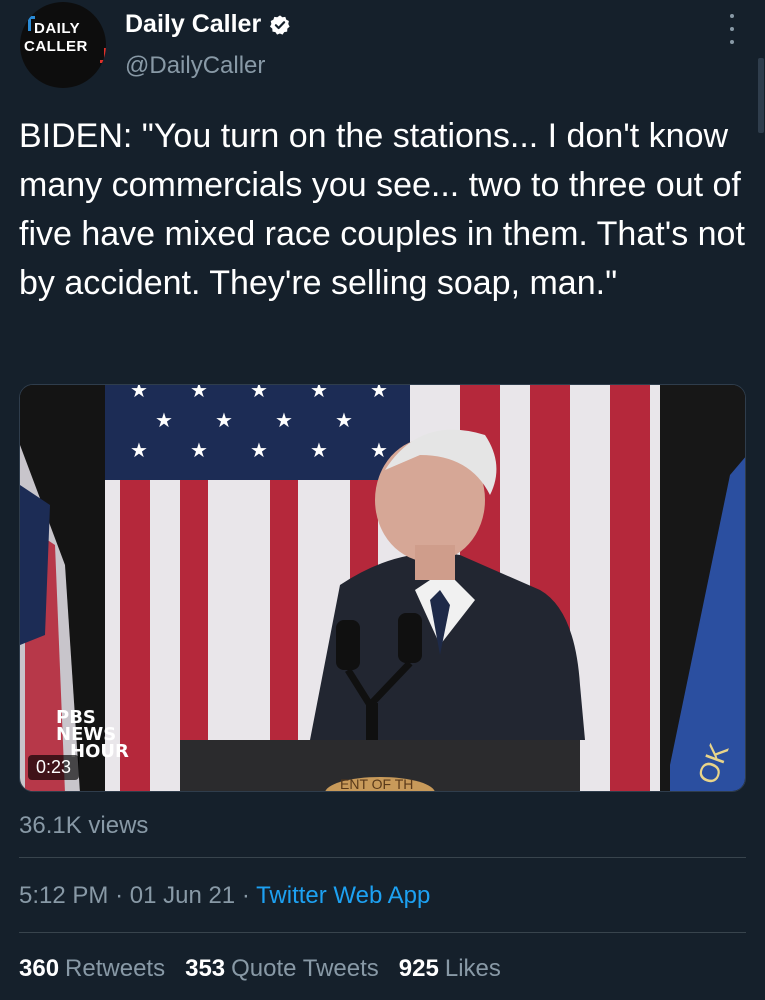 This screenshot has width=765, height=1000. I want to click on engagement-stats: 360 Retweets 353 Quote Tweets 925 Likes, so click(260, 969).